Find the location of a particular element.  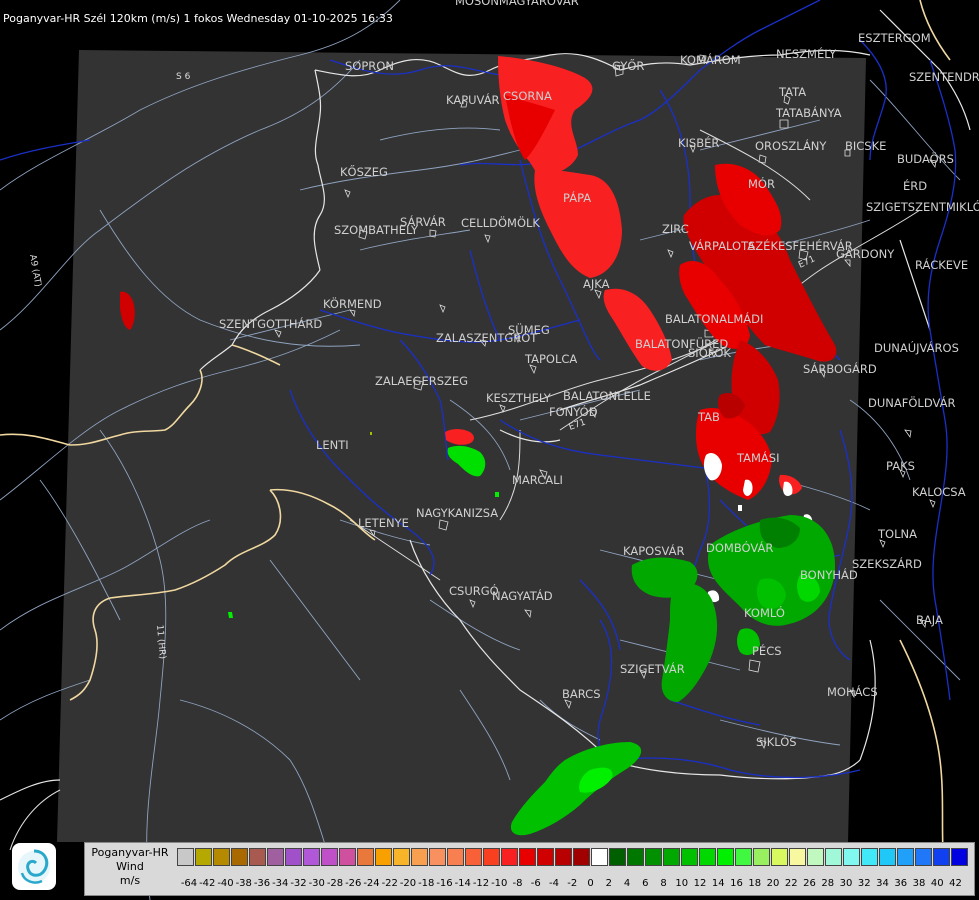

city-label: BALATONALMÁDI is located at coordinates (714, 318).